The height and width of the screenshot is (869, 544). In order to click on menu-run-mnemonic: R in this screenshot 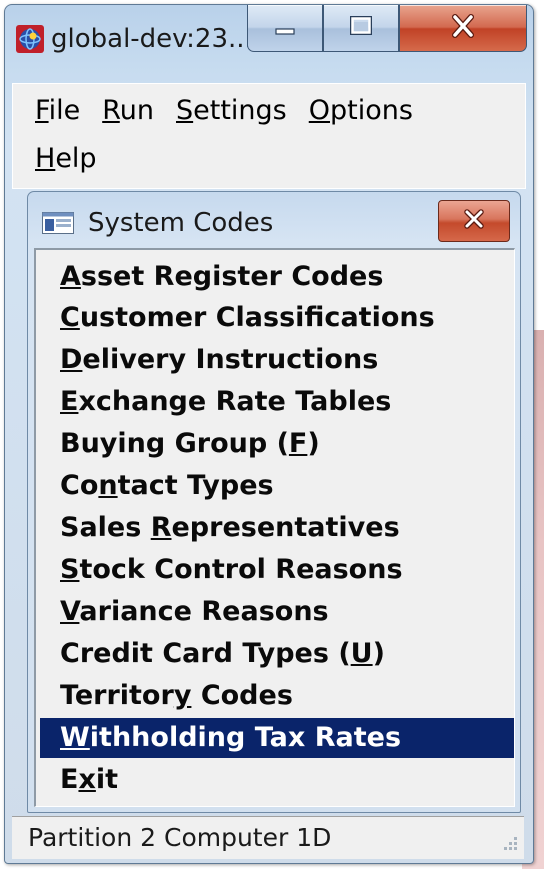, I will do `click(111, 110)`.